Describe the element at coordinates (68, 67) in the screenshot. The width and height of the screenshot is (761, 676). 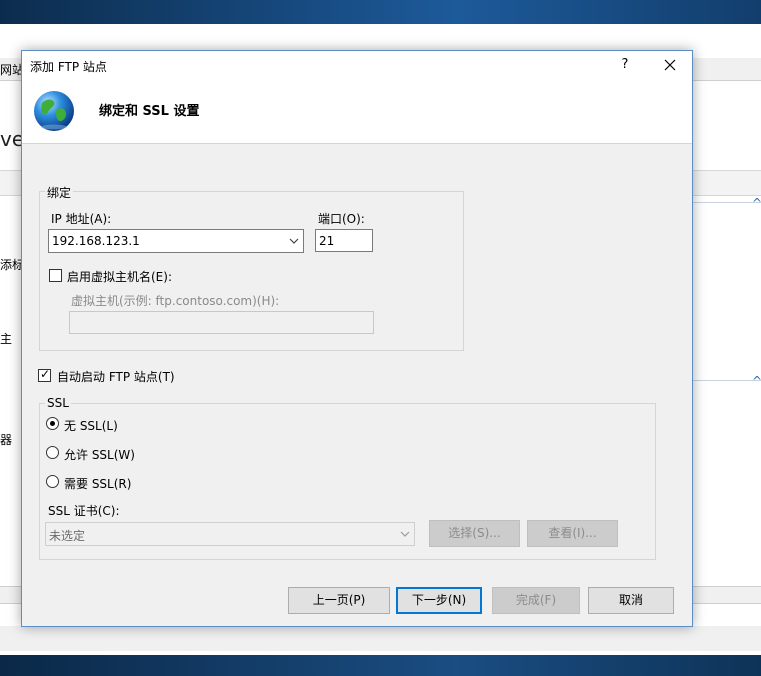
I see `dialog-title: 添加 FTP 站点` at that location.